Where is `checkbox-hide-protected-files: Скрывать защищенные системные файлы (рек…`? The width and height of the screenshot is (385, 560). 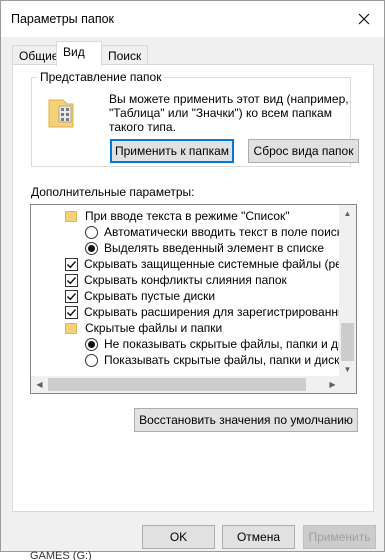
checkbox-hide-protected-files: Скрывать защищенные системные файлы (рек… is located at coordinates (211, 264).